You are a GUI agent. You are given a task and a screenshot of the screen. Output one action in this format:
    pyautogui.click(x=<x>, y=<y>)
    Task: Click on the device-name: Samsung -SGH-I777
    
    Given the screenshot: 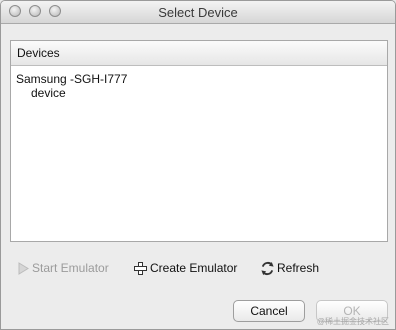 What is the action you would take?
    pyautogui.click(x=72, y=79)
    